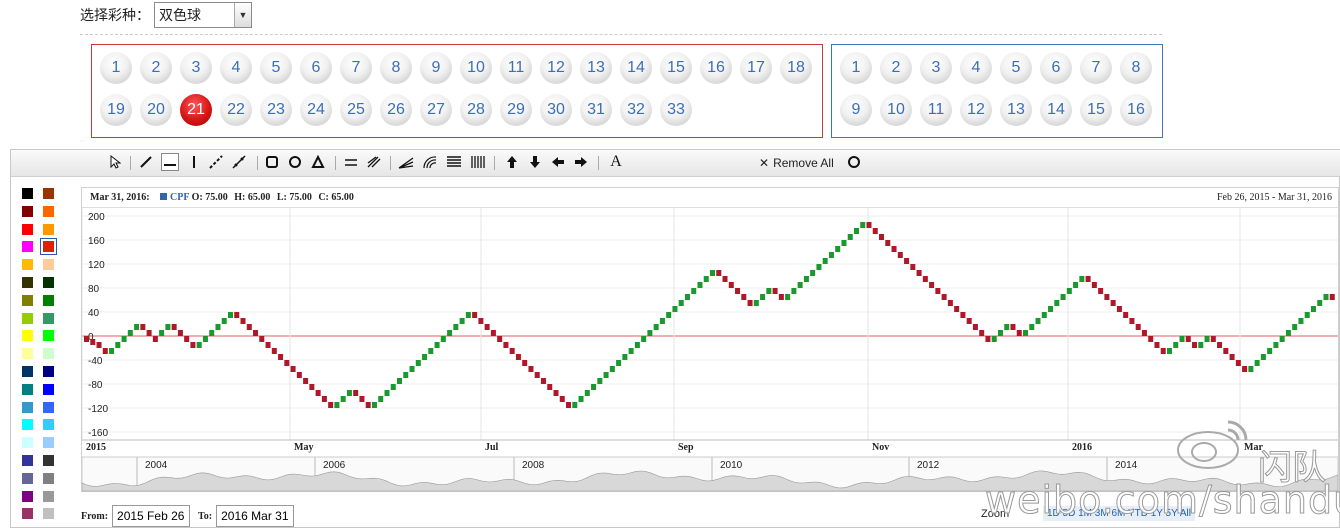  I want to click on red-ball-22: 22, so click(236, 110).